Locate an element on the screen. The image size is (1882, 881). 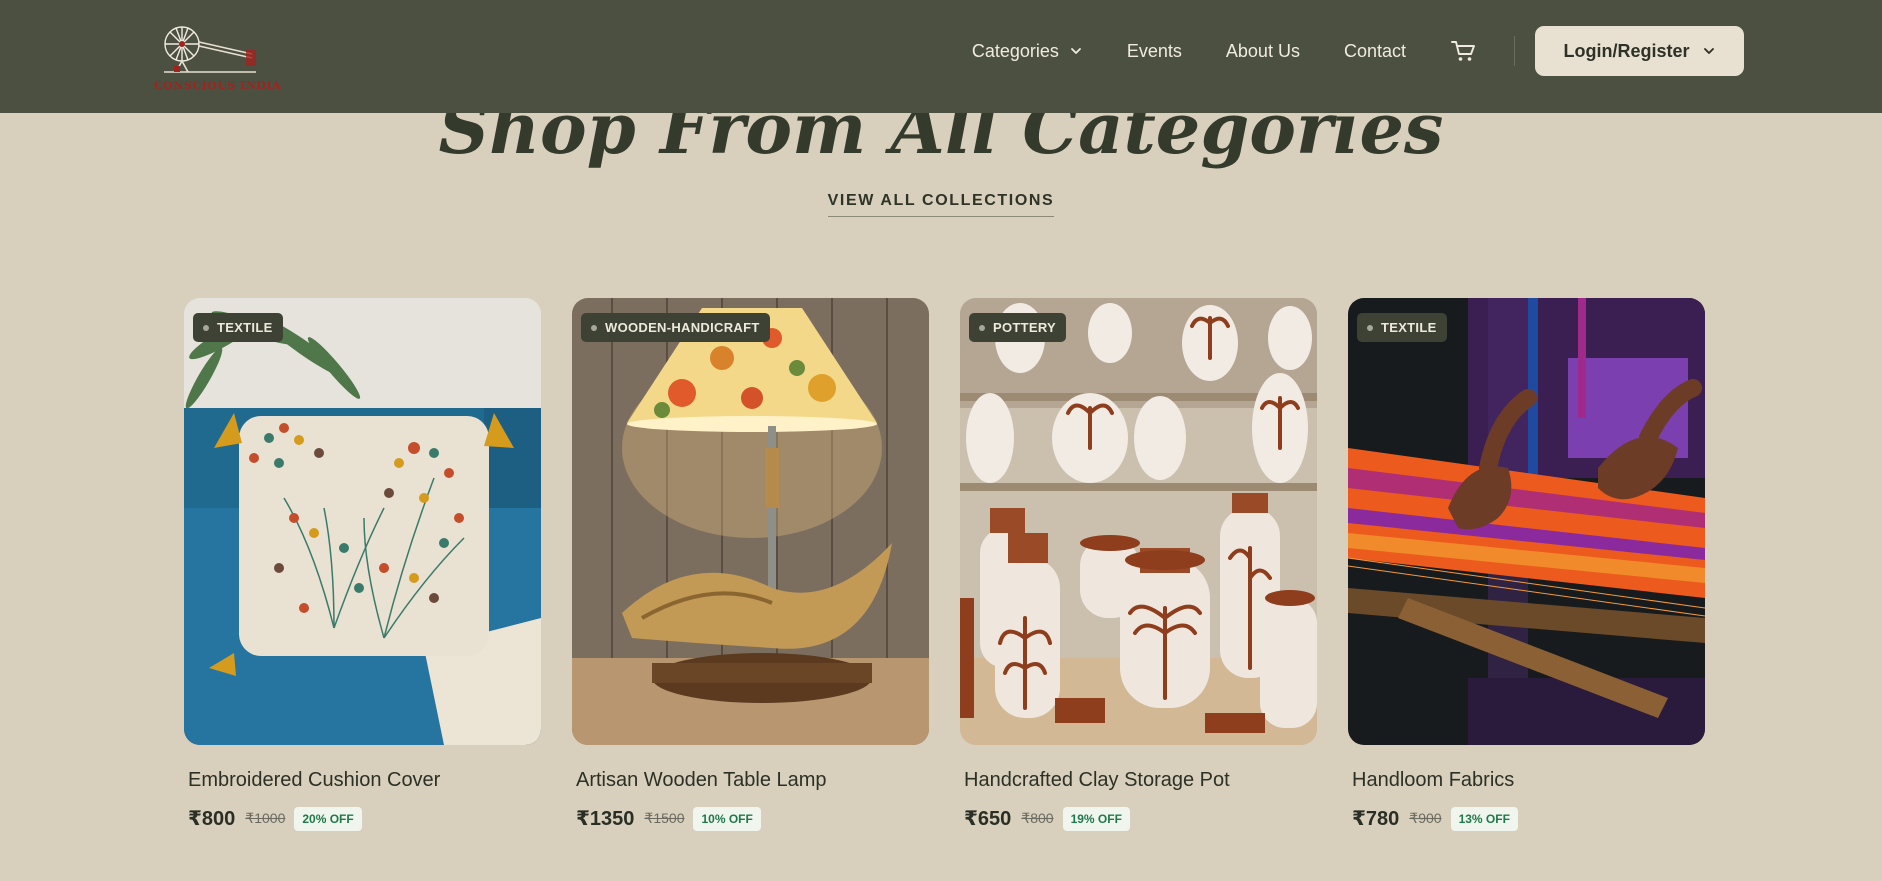
product-image: POTTERY is located at coordinates (1138, 521).